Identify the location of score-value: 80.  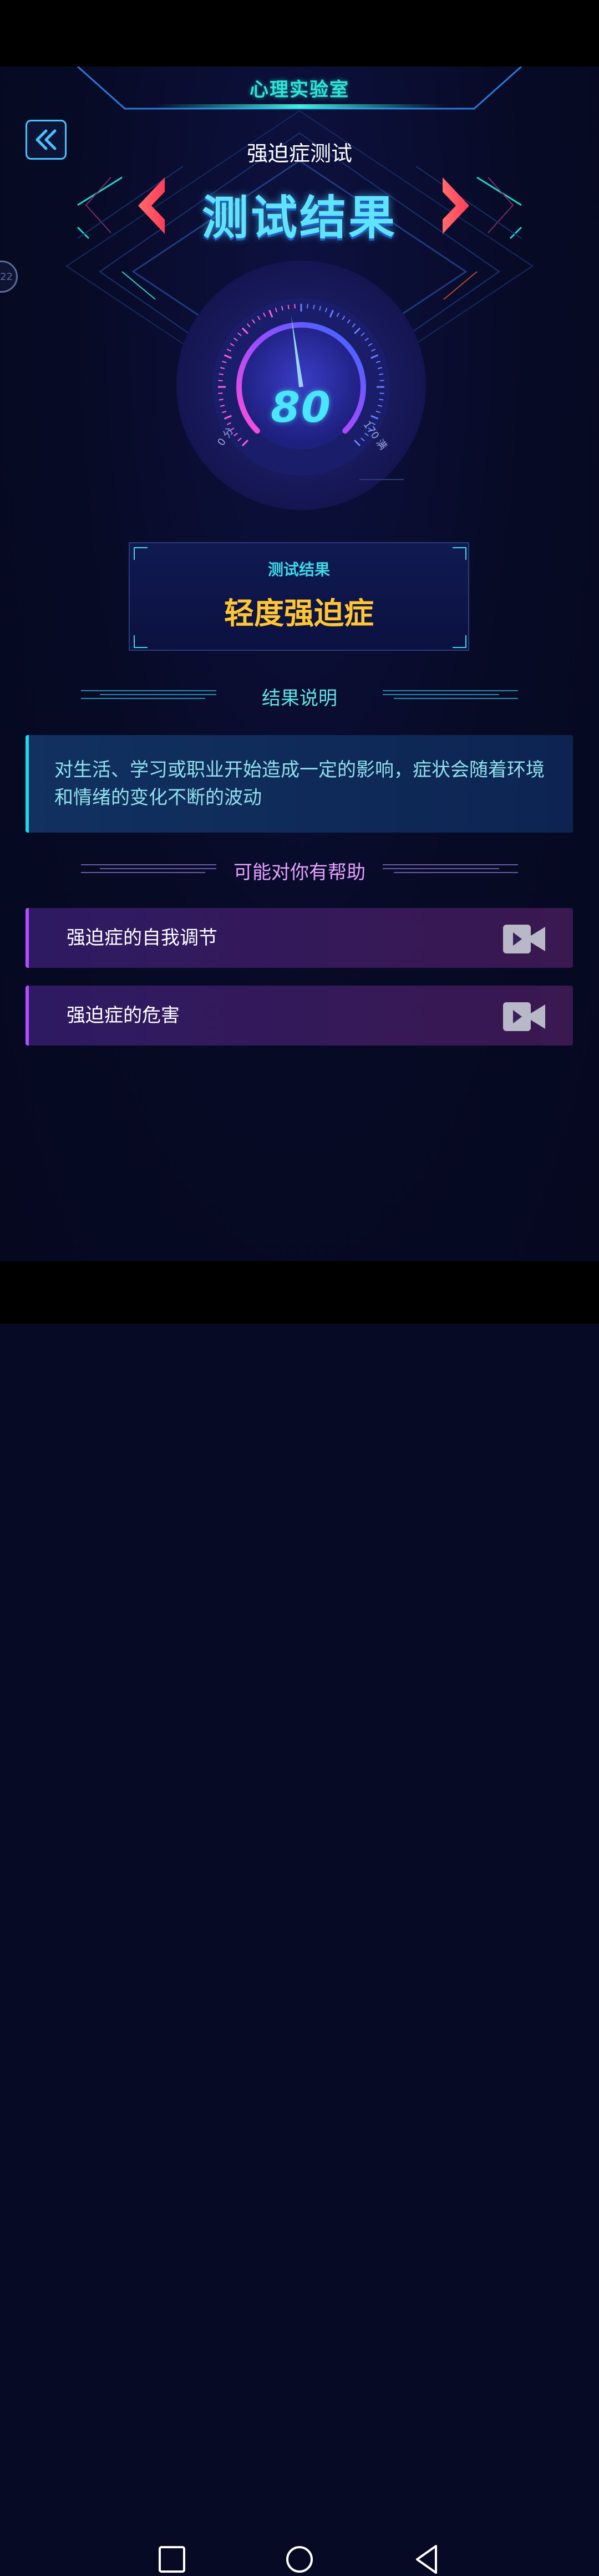
(301, 407).